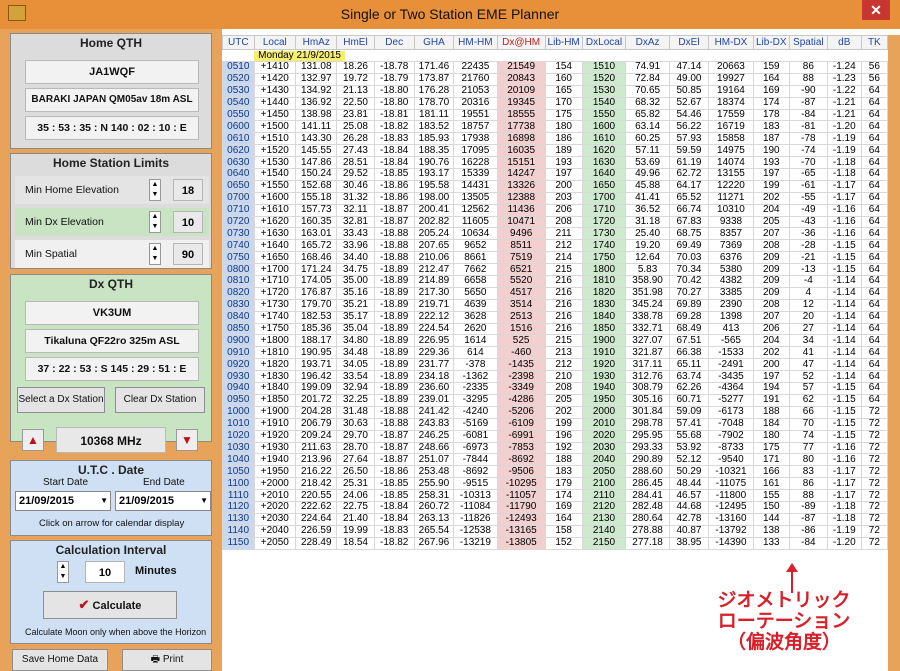  I want to click on column-header-utc: UTC, so click(238, 42).